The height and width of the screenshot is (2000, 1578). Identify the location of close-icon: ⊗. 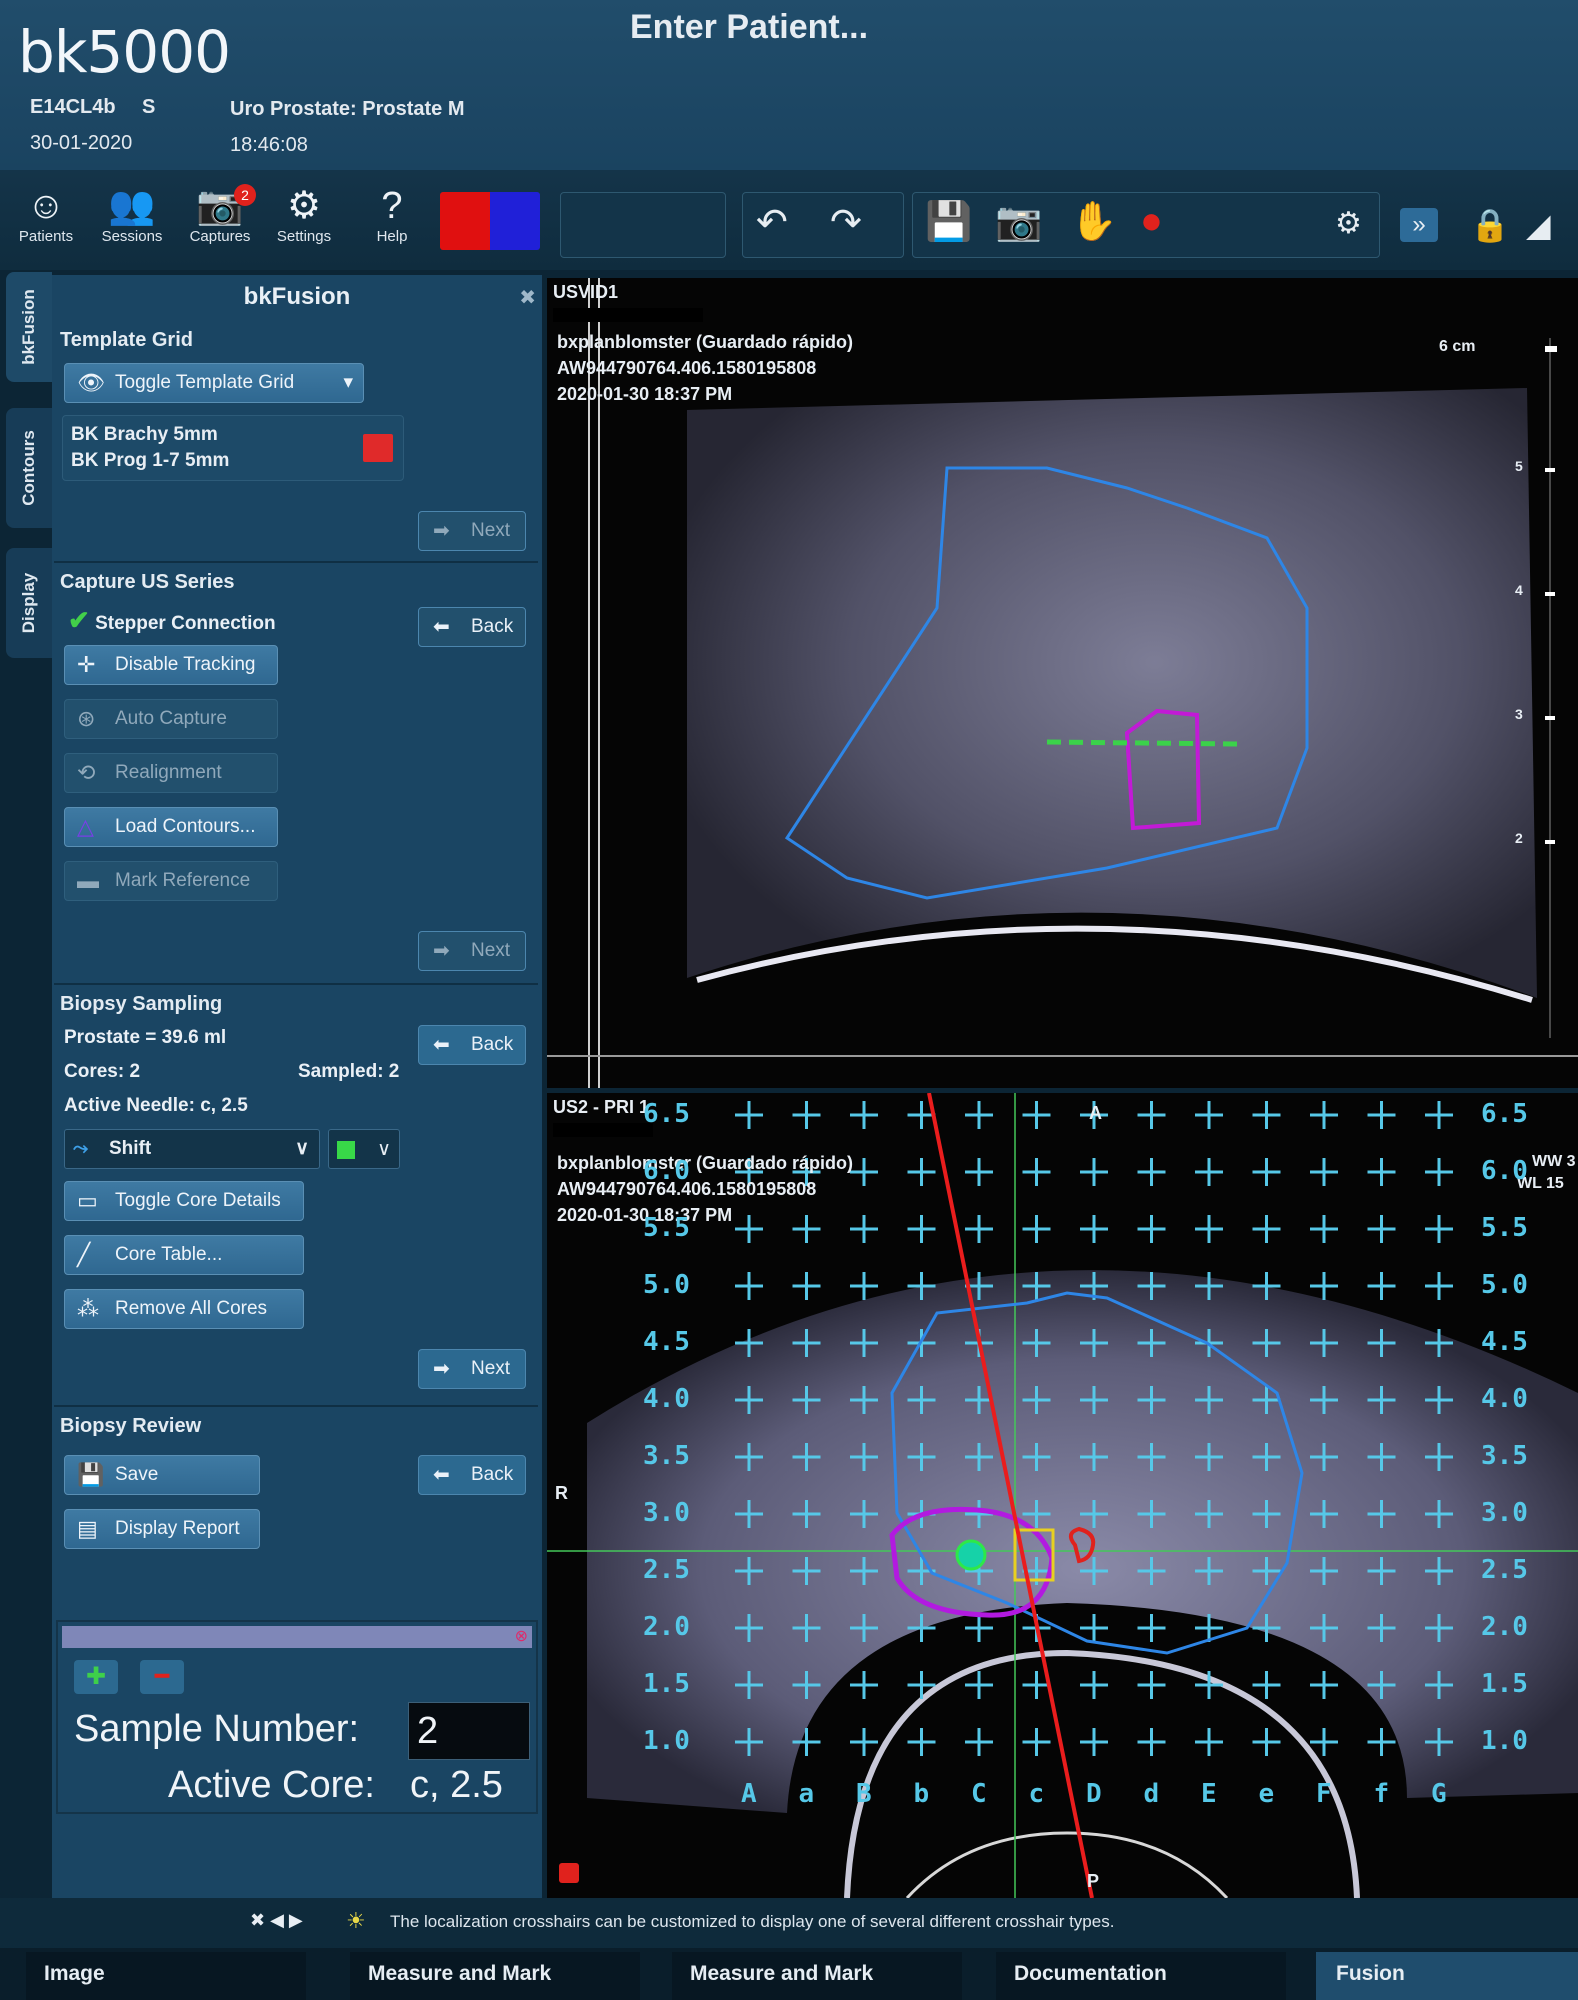
(521, 1636).